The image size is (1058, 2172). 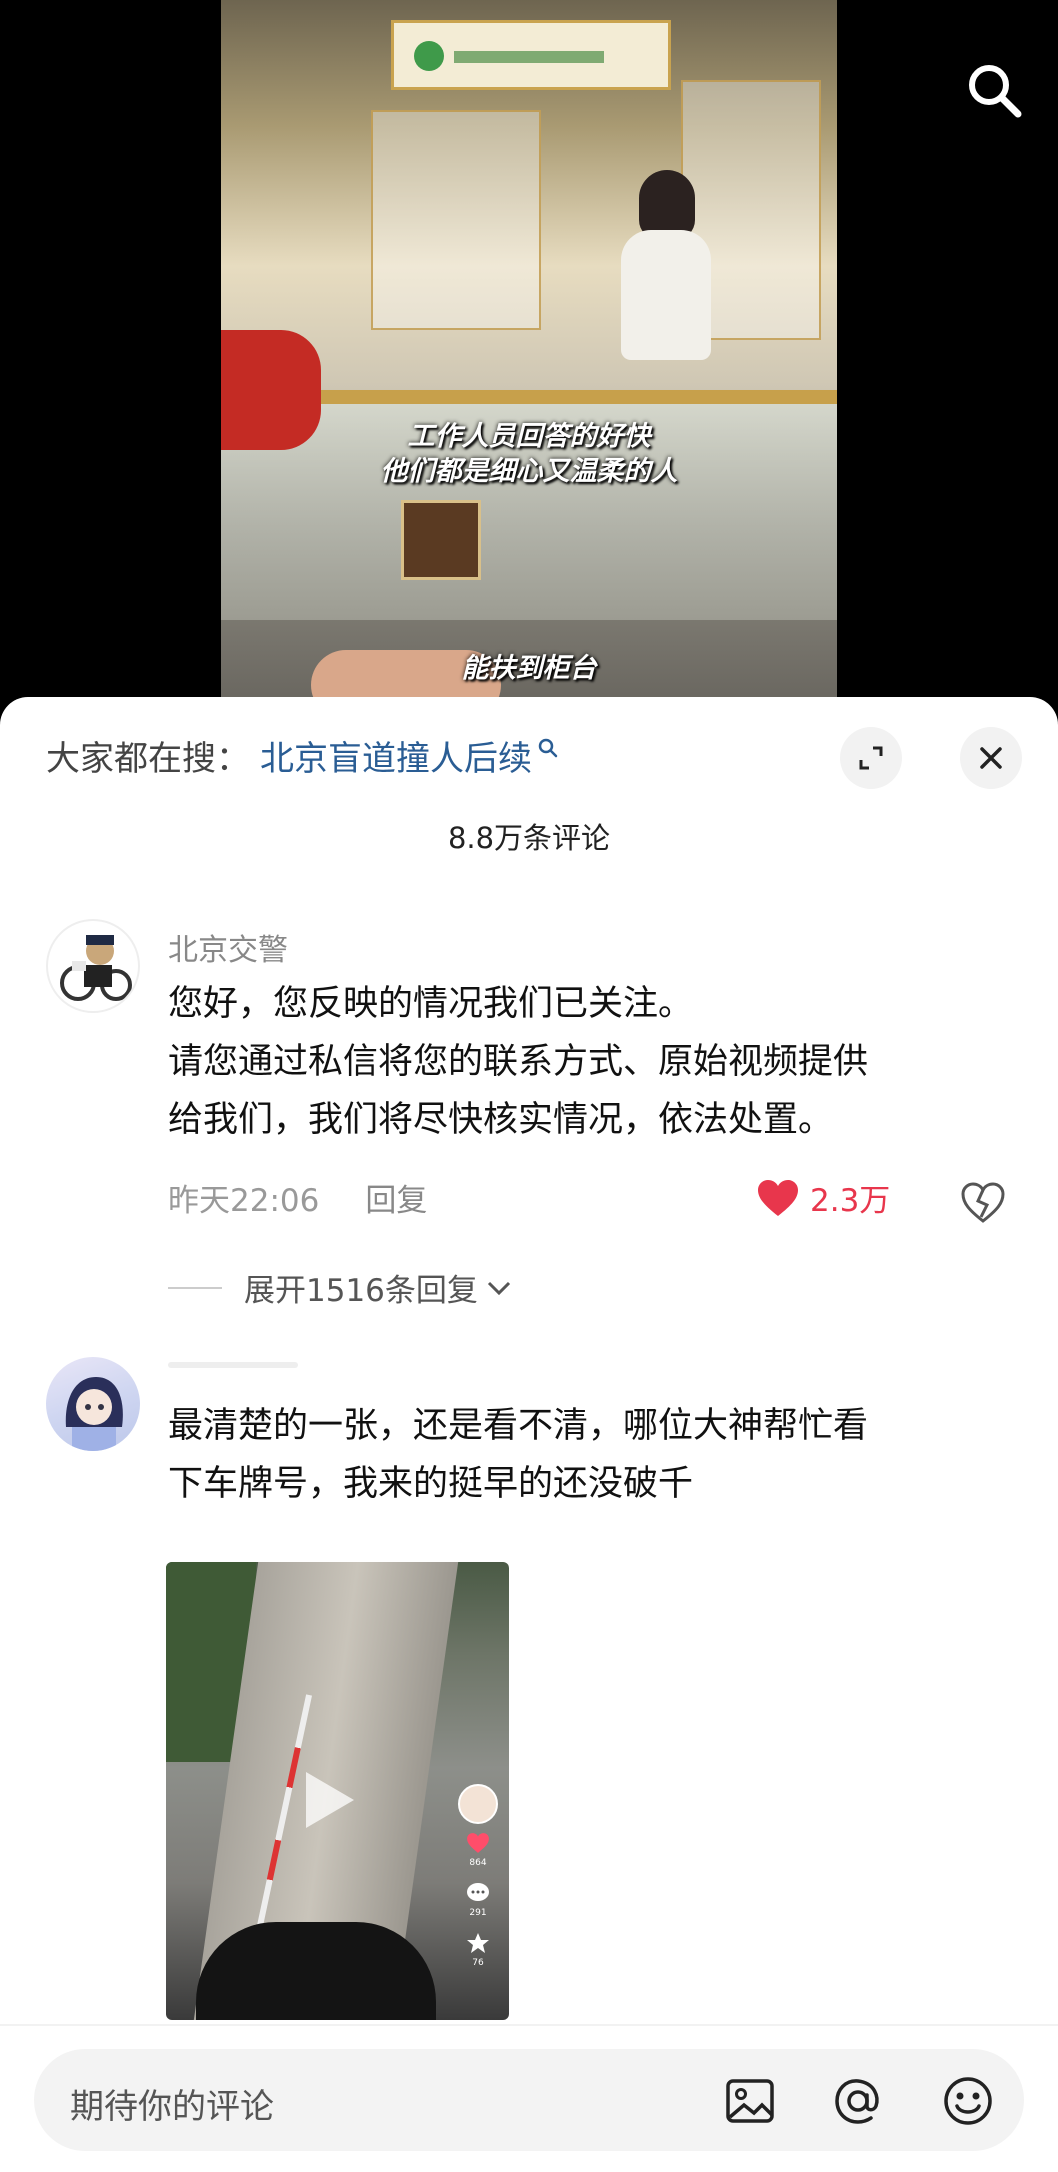 I want to click on comment-time: 昨天22:06, so click(x=244, y=1201).